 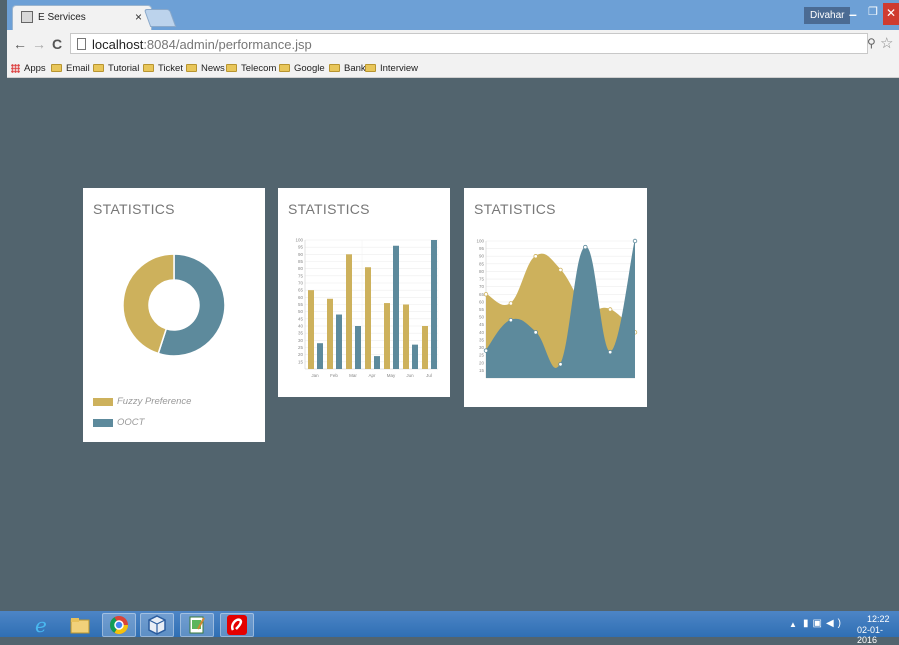 I want to click on y-tick-label: 40, so click(x=482, y=332).